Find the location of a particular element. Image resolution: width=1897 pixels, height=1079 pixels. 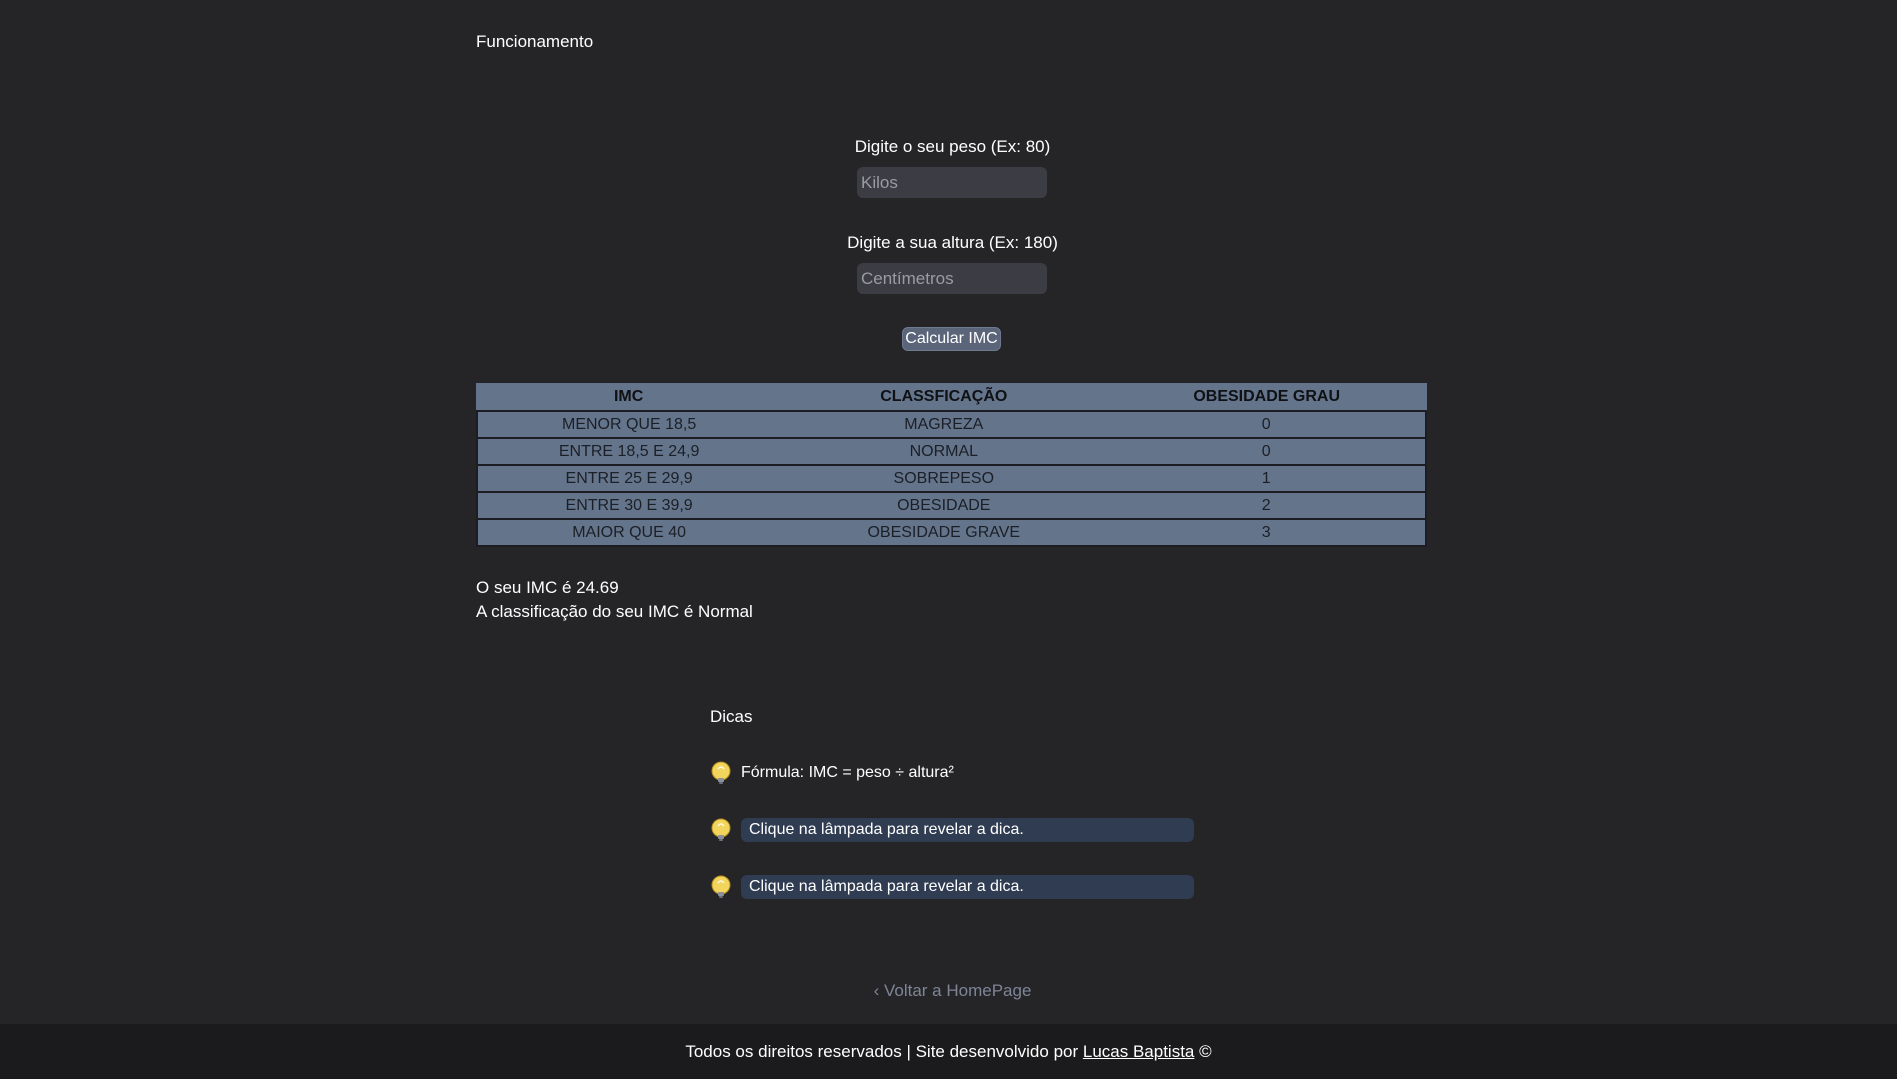

table-cell-grade: 2 is located at coordinates (1267, 505).